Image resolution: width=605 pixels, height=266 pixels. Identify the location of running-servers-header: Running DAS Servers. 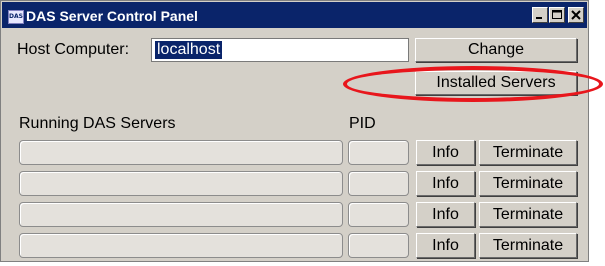
(97, 123).